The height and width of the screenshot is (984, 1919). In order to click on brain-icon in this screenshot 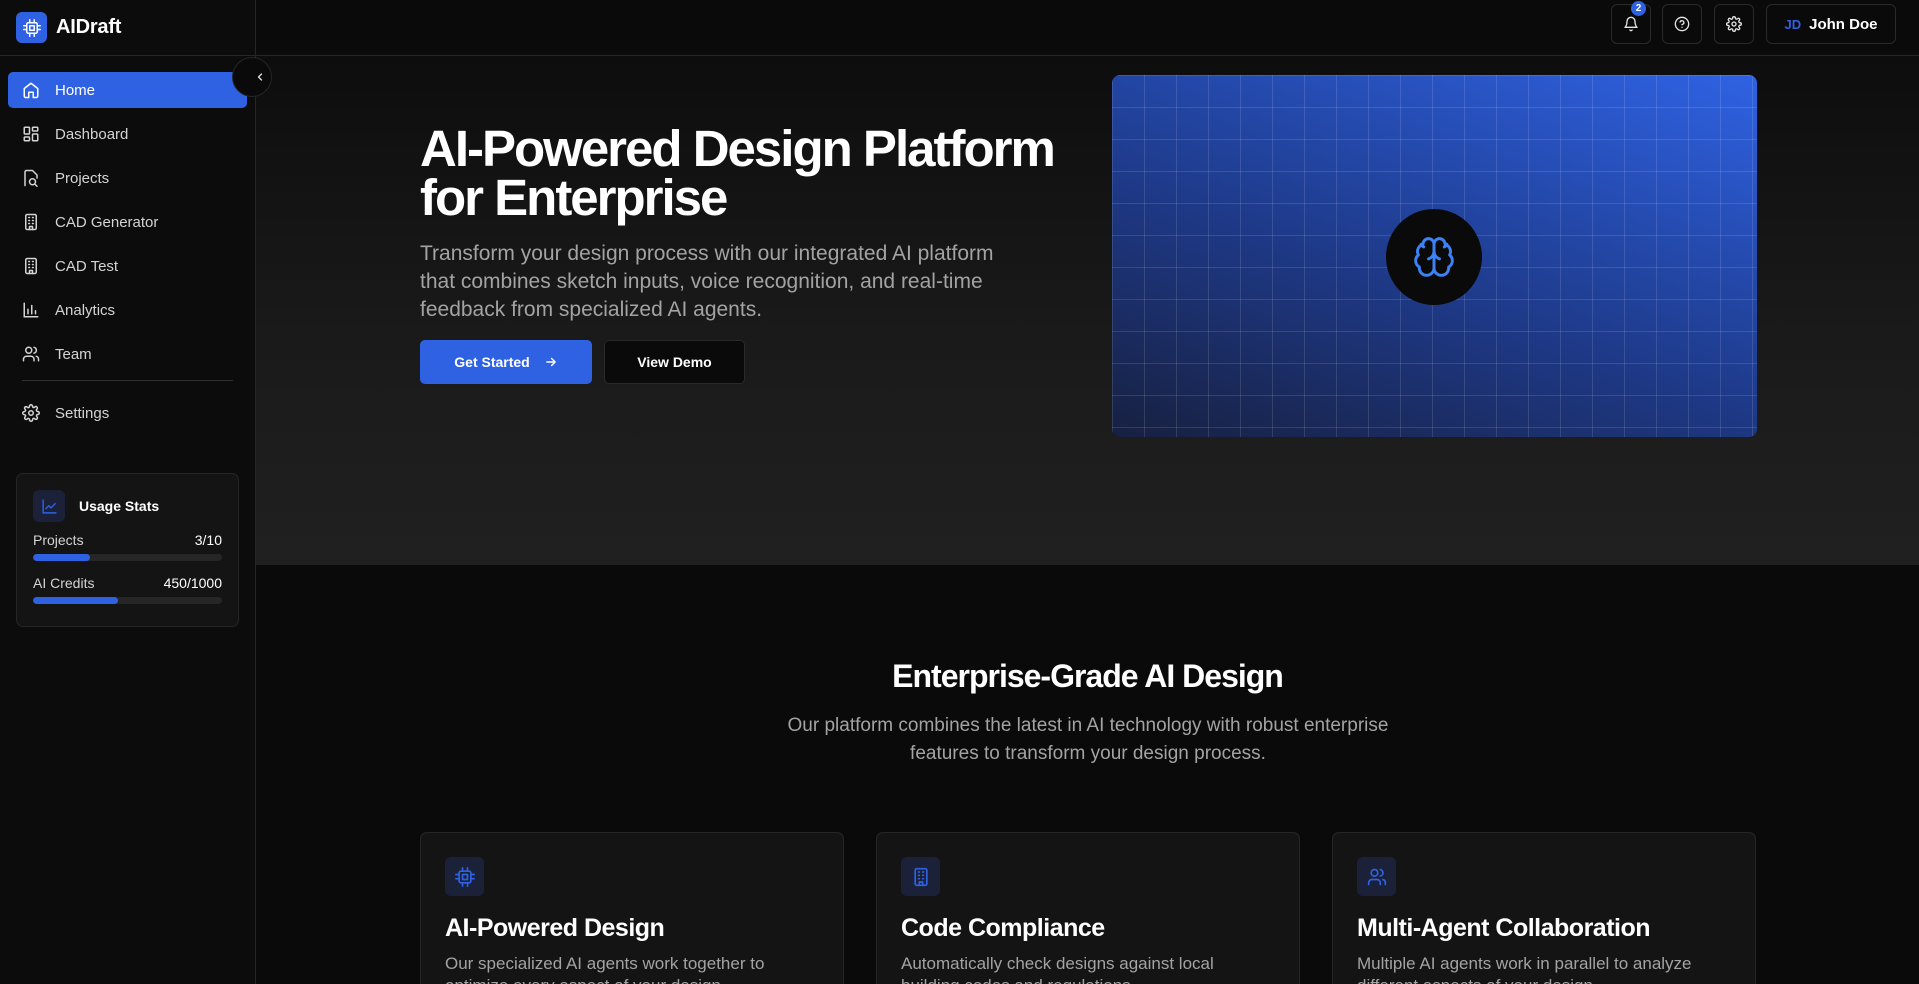, I will do `click(1434, 257)`.